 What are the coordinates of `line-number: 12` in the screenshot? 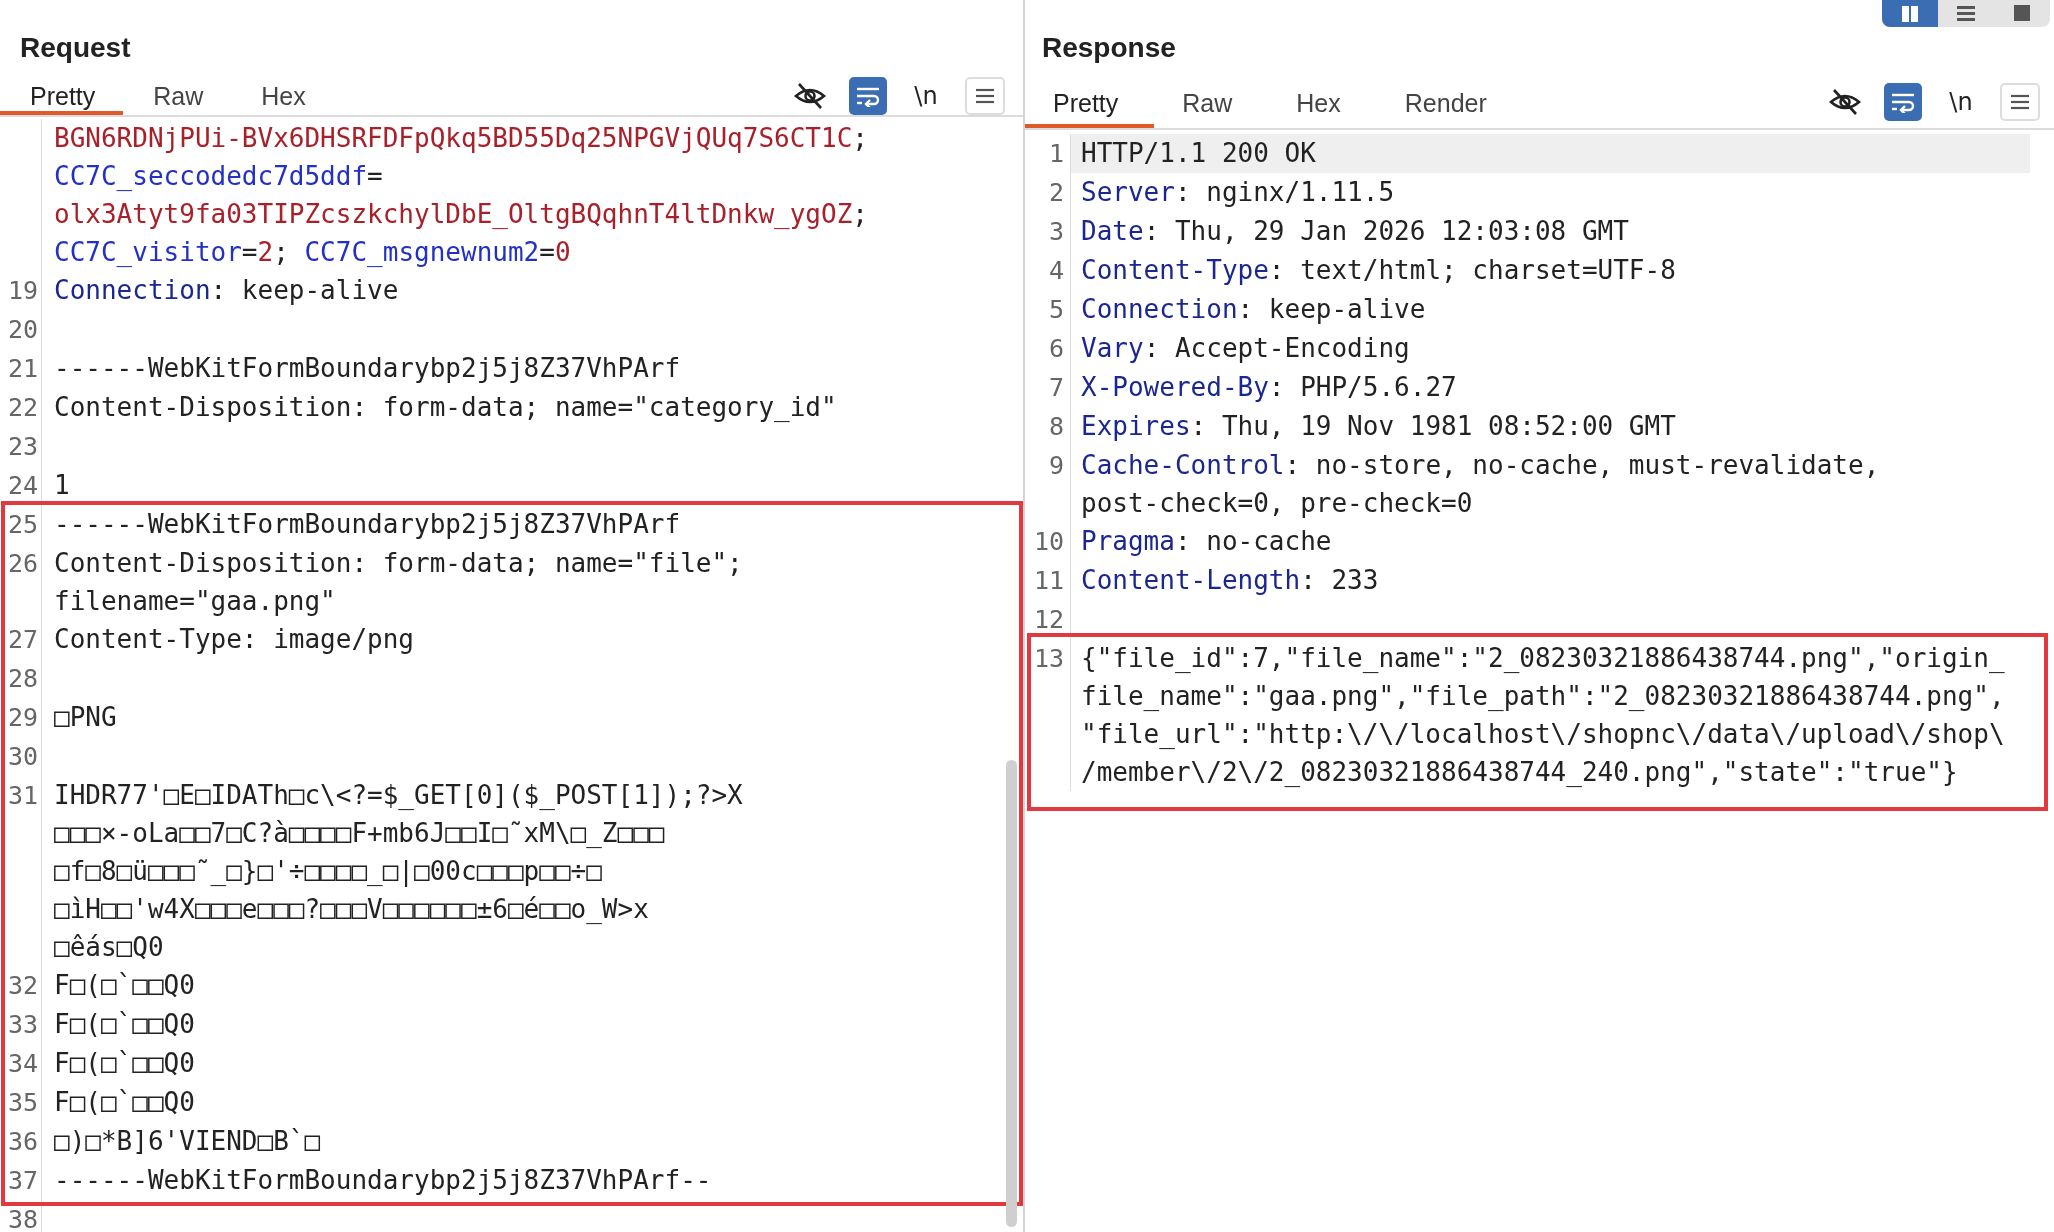 It's located at (1048, 619).